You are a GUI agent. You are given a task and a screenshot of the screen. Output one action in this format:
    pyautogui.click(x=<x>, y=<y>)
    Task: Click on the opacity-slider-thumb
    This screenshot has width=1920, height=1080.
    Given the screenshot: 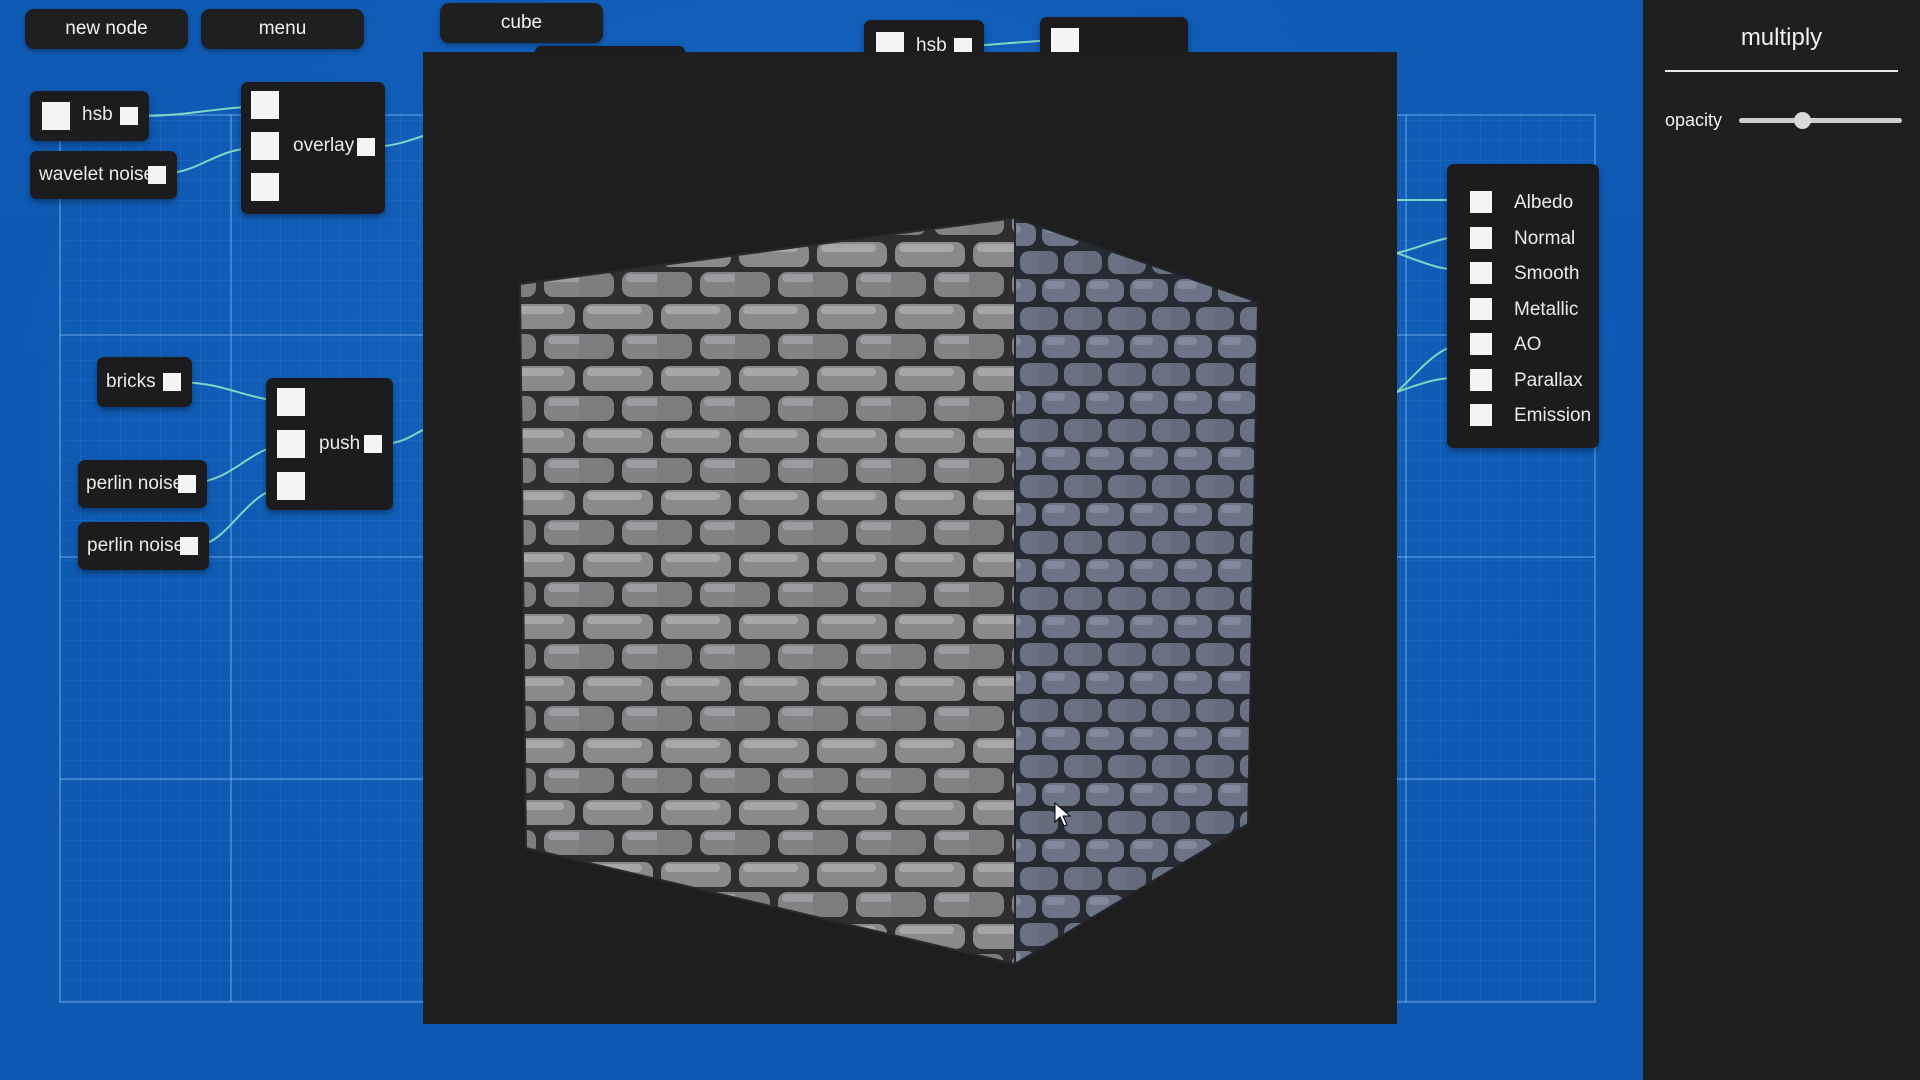 What is the action you would take?
    pyautogui.click(x=1803, y=120)
    